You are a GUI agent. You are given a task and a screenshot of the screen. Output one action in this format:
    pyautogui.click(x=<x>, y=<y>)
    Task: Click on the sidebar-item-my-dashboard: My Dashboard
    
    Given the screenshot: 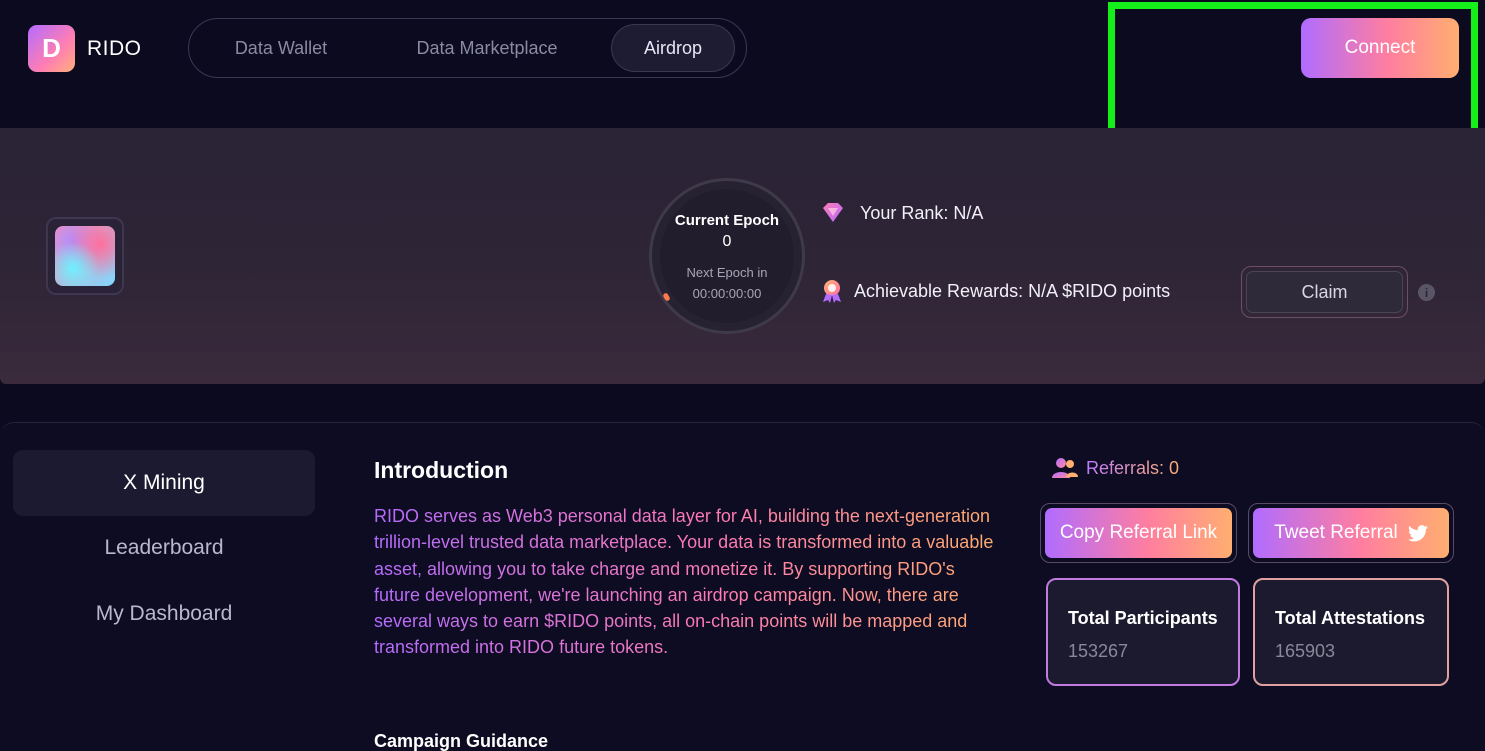 What is the action you would take?
    pyautogui.click(x=164, y=614)
    